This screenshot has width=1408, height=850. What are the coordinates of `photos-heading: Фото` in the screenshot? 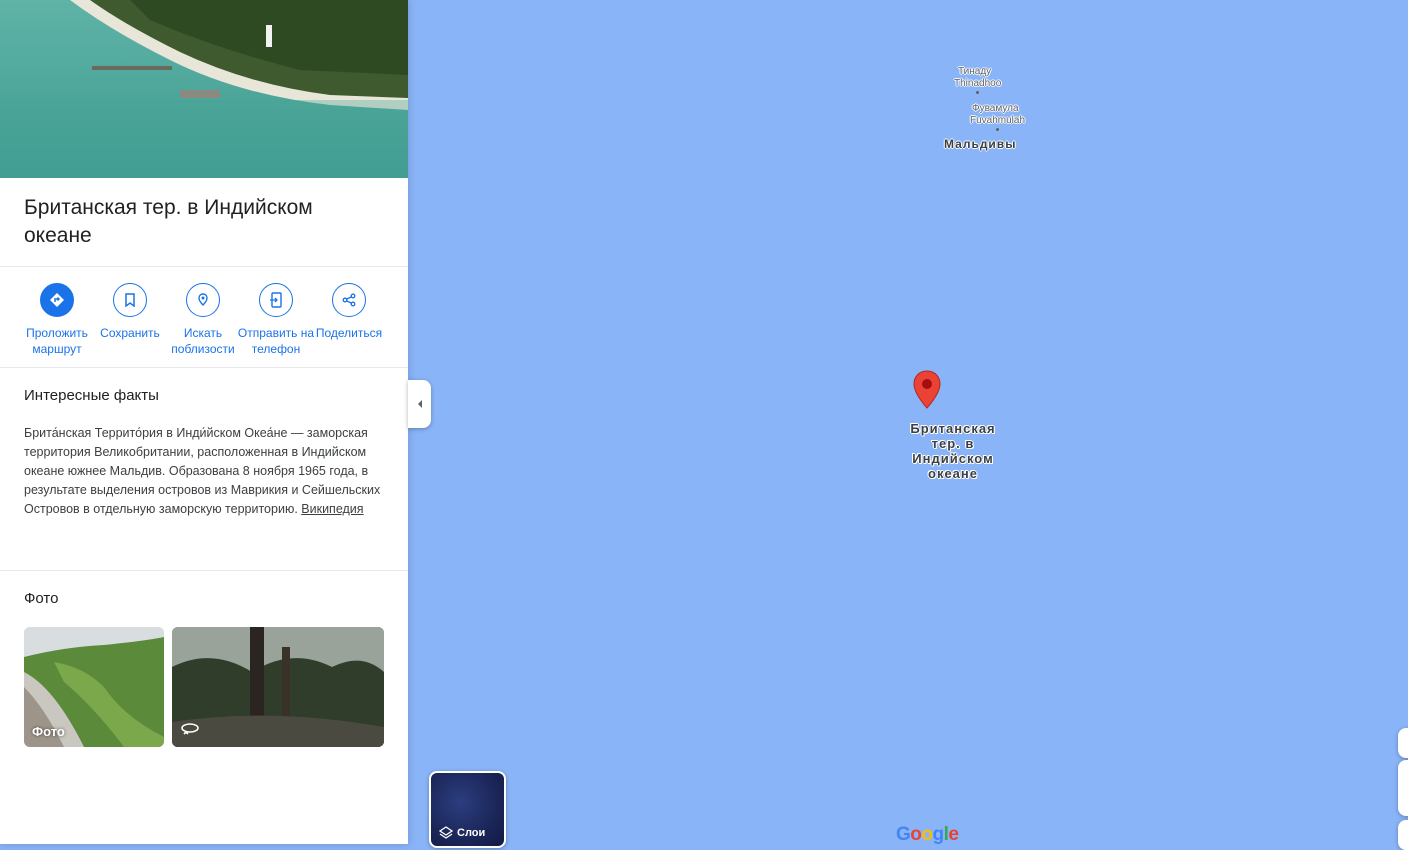 It's located at (41, 598).